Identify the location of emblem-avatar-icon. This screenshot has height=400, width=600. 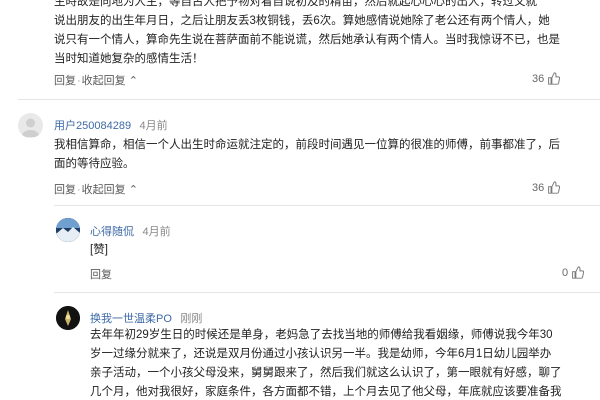
(68, 318).